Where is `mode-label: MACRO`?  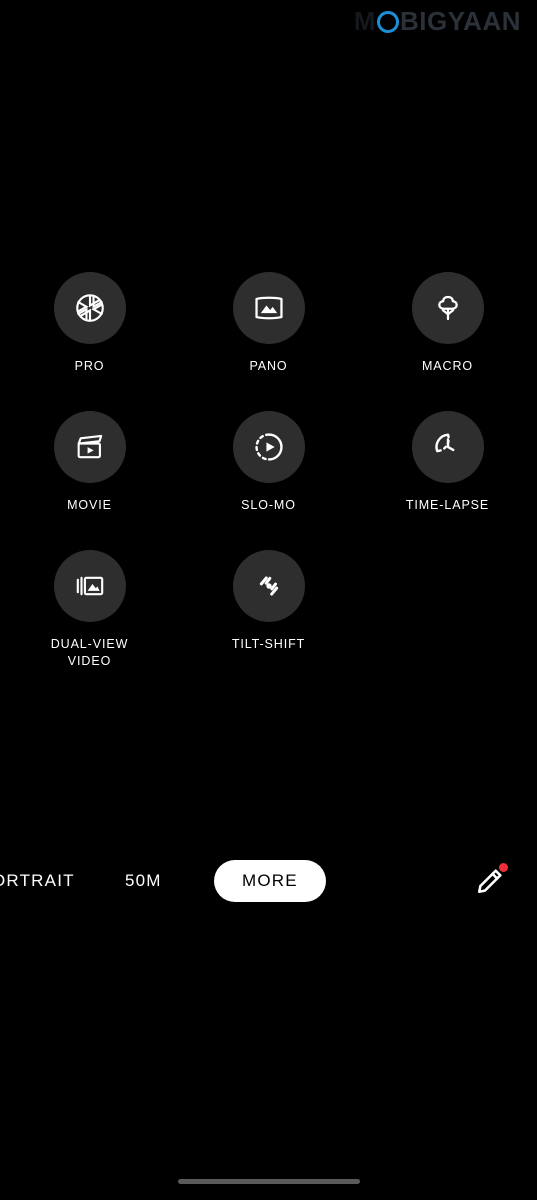
mode-label: MACRO is located at coordinates (447, 366).